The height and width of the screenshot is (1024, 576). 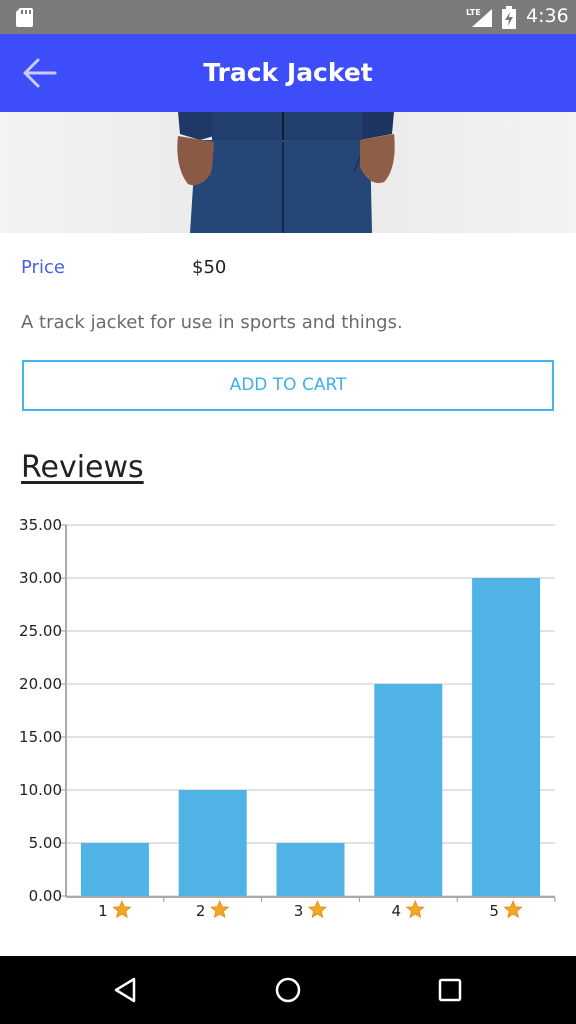 What do you see at coordinates (82, 467) in the screenshot?
I see `reviews-heading: Reviews` at bounding box center [82, 467].